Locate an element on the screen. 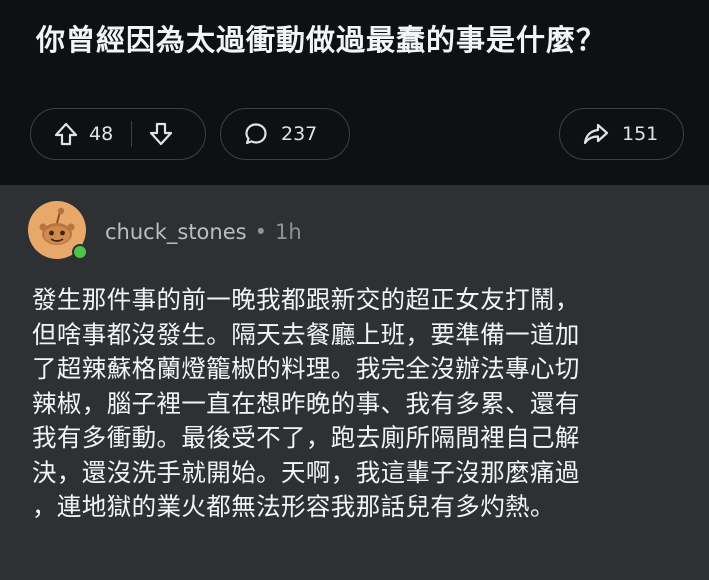 Image resolution: width=709 pixels, height=580 pixels. arrow-up-outline-icon is located at coordinates (66, 134).